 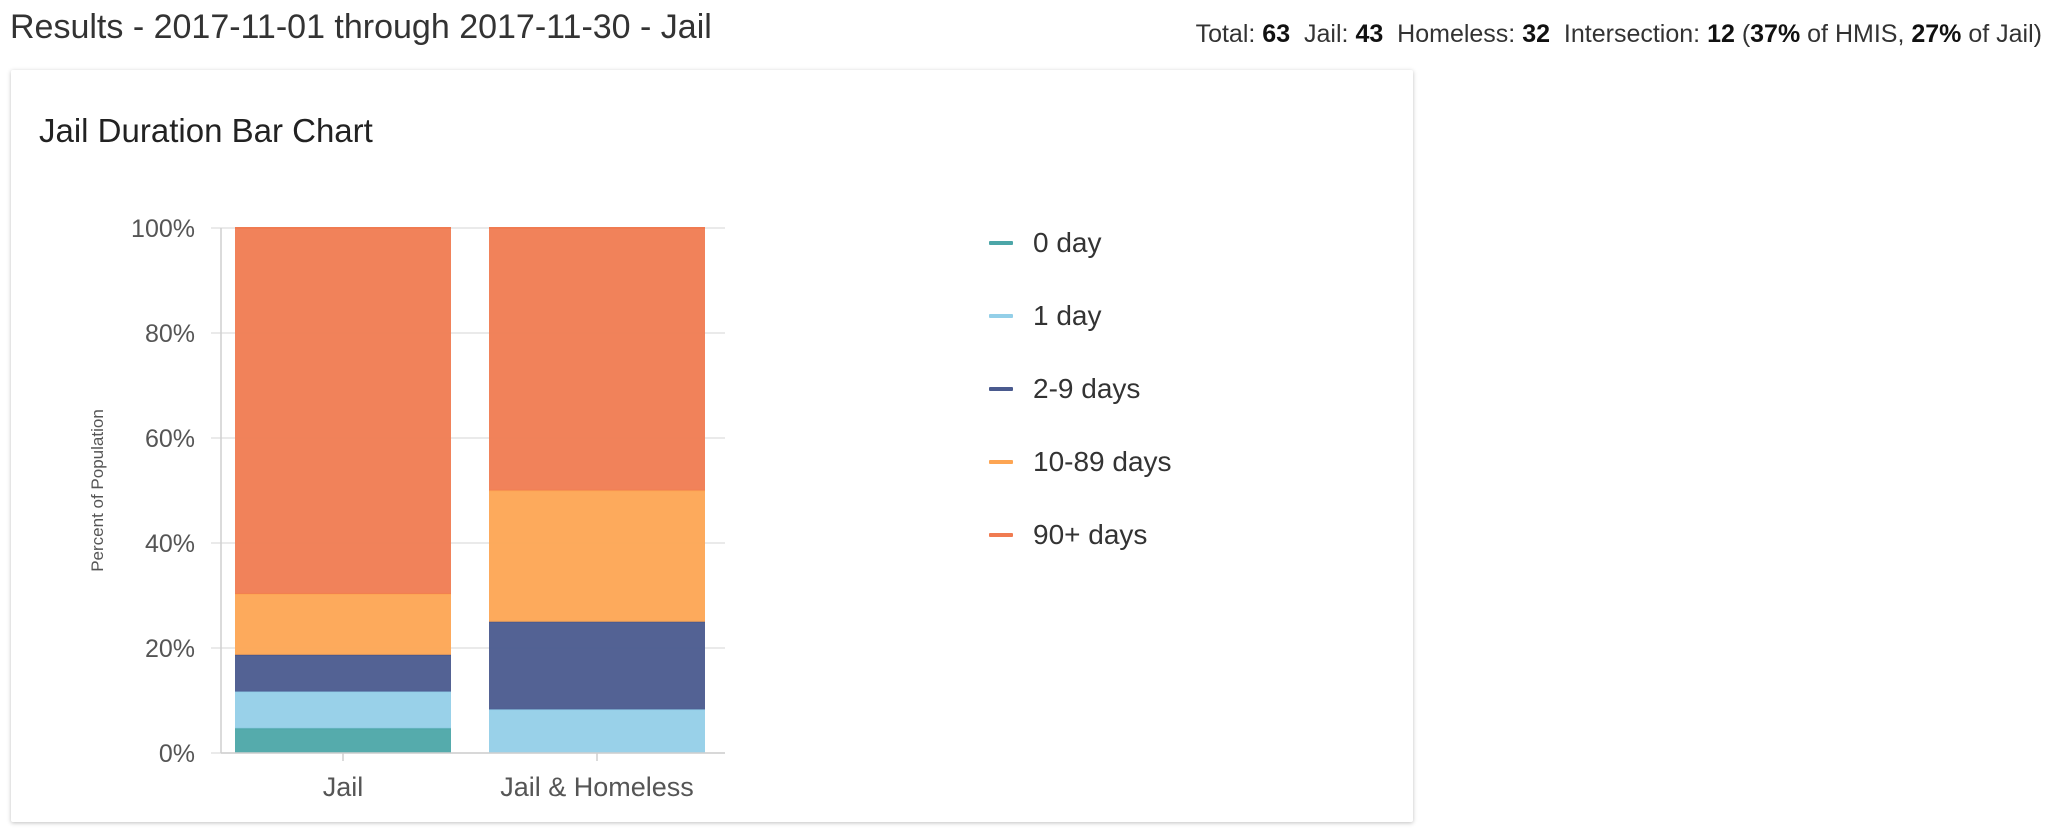 What do you see at coordinates (1090, 534) in the screenshot?
I see `legend-label: 90+ days` at bounding box center [1090, 534].